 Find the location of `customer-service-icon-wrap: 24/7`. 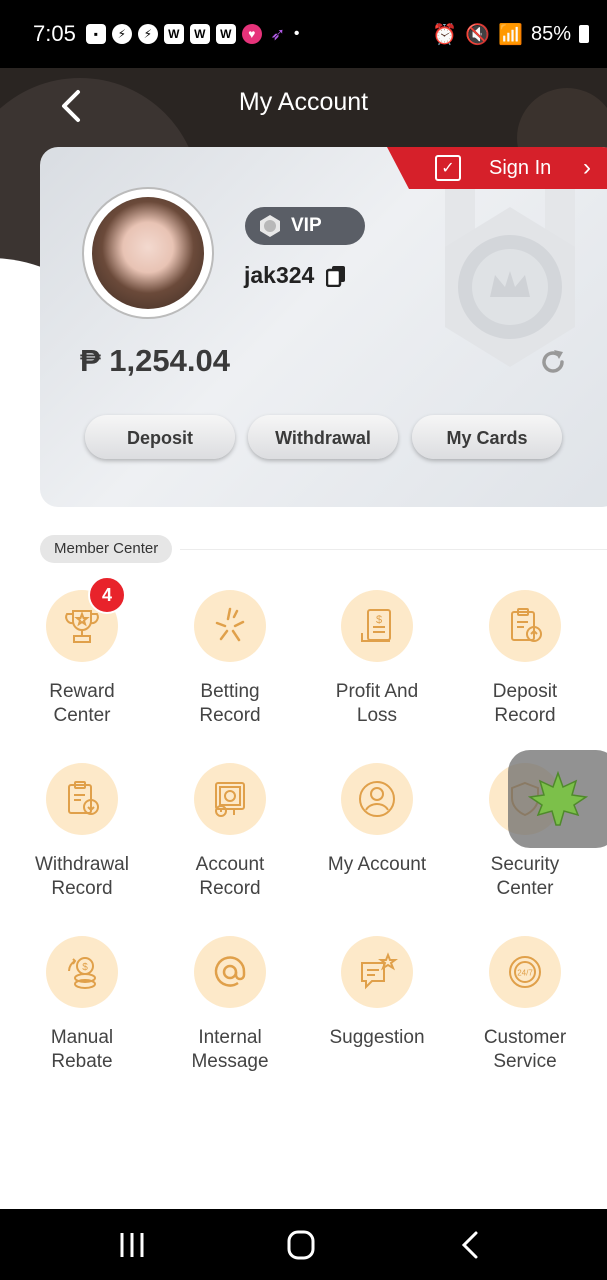

customer-service-icon-wrap: 24/7 is located at coordinates (525, 972).